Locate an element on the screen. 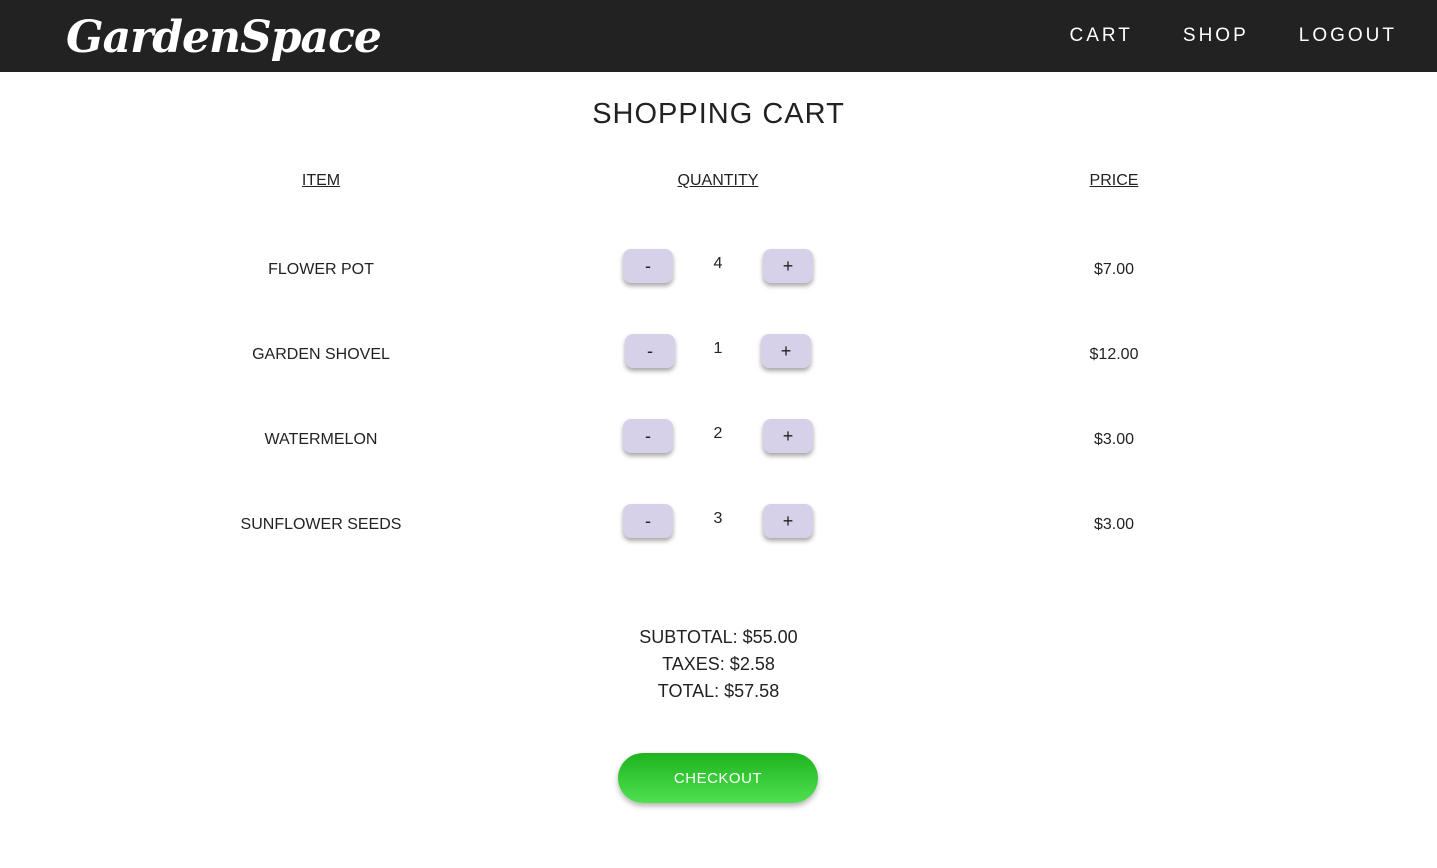 The height and width of the screenshot is (868, 1437). quantity-stepper: - 4 + is located at coordinates (718, 267).